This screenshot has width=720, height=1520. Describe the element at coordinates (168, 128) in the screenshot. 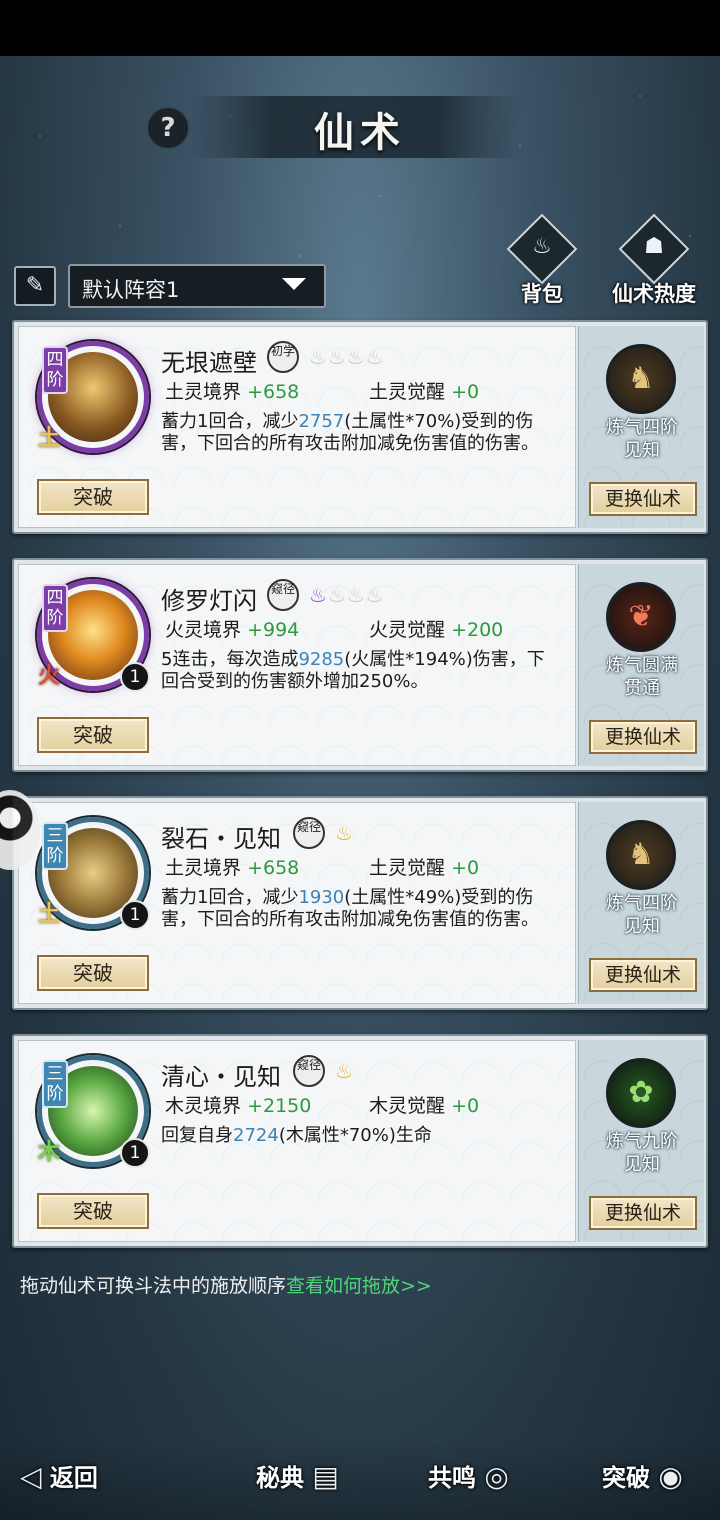

I see `help-button: ?` at that location.